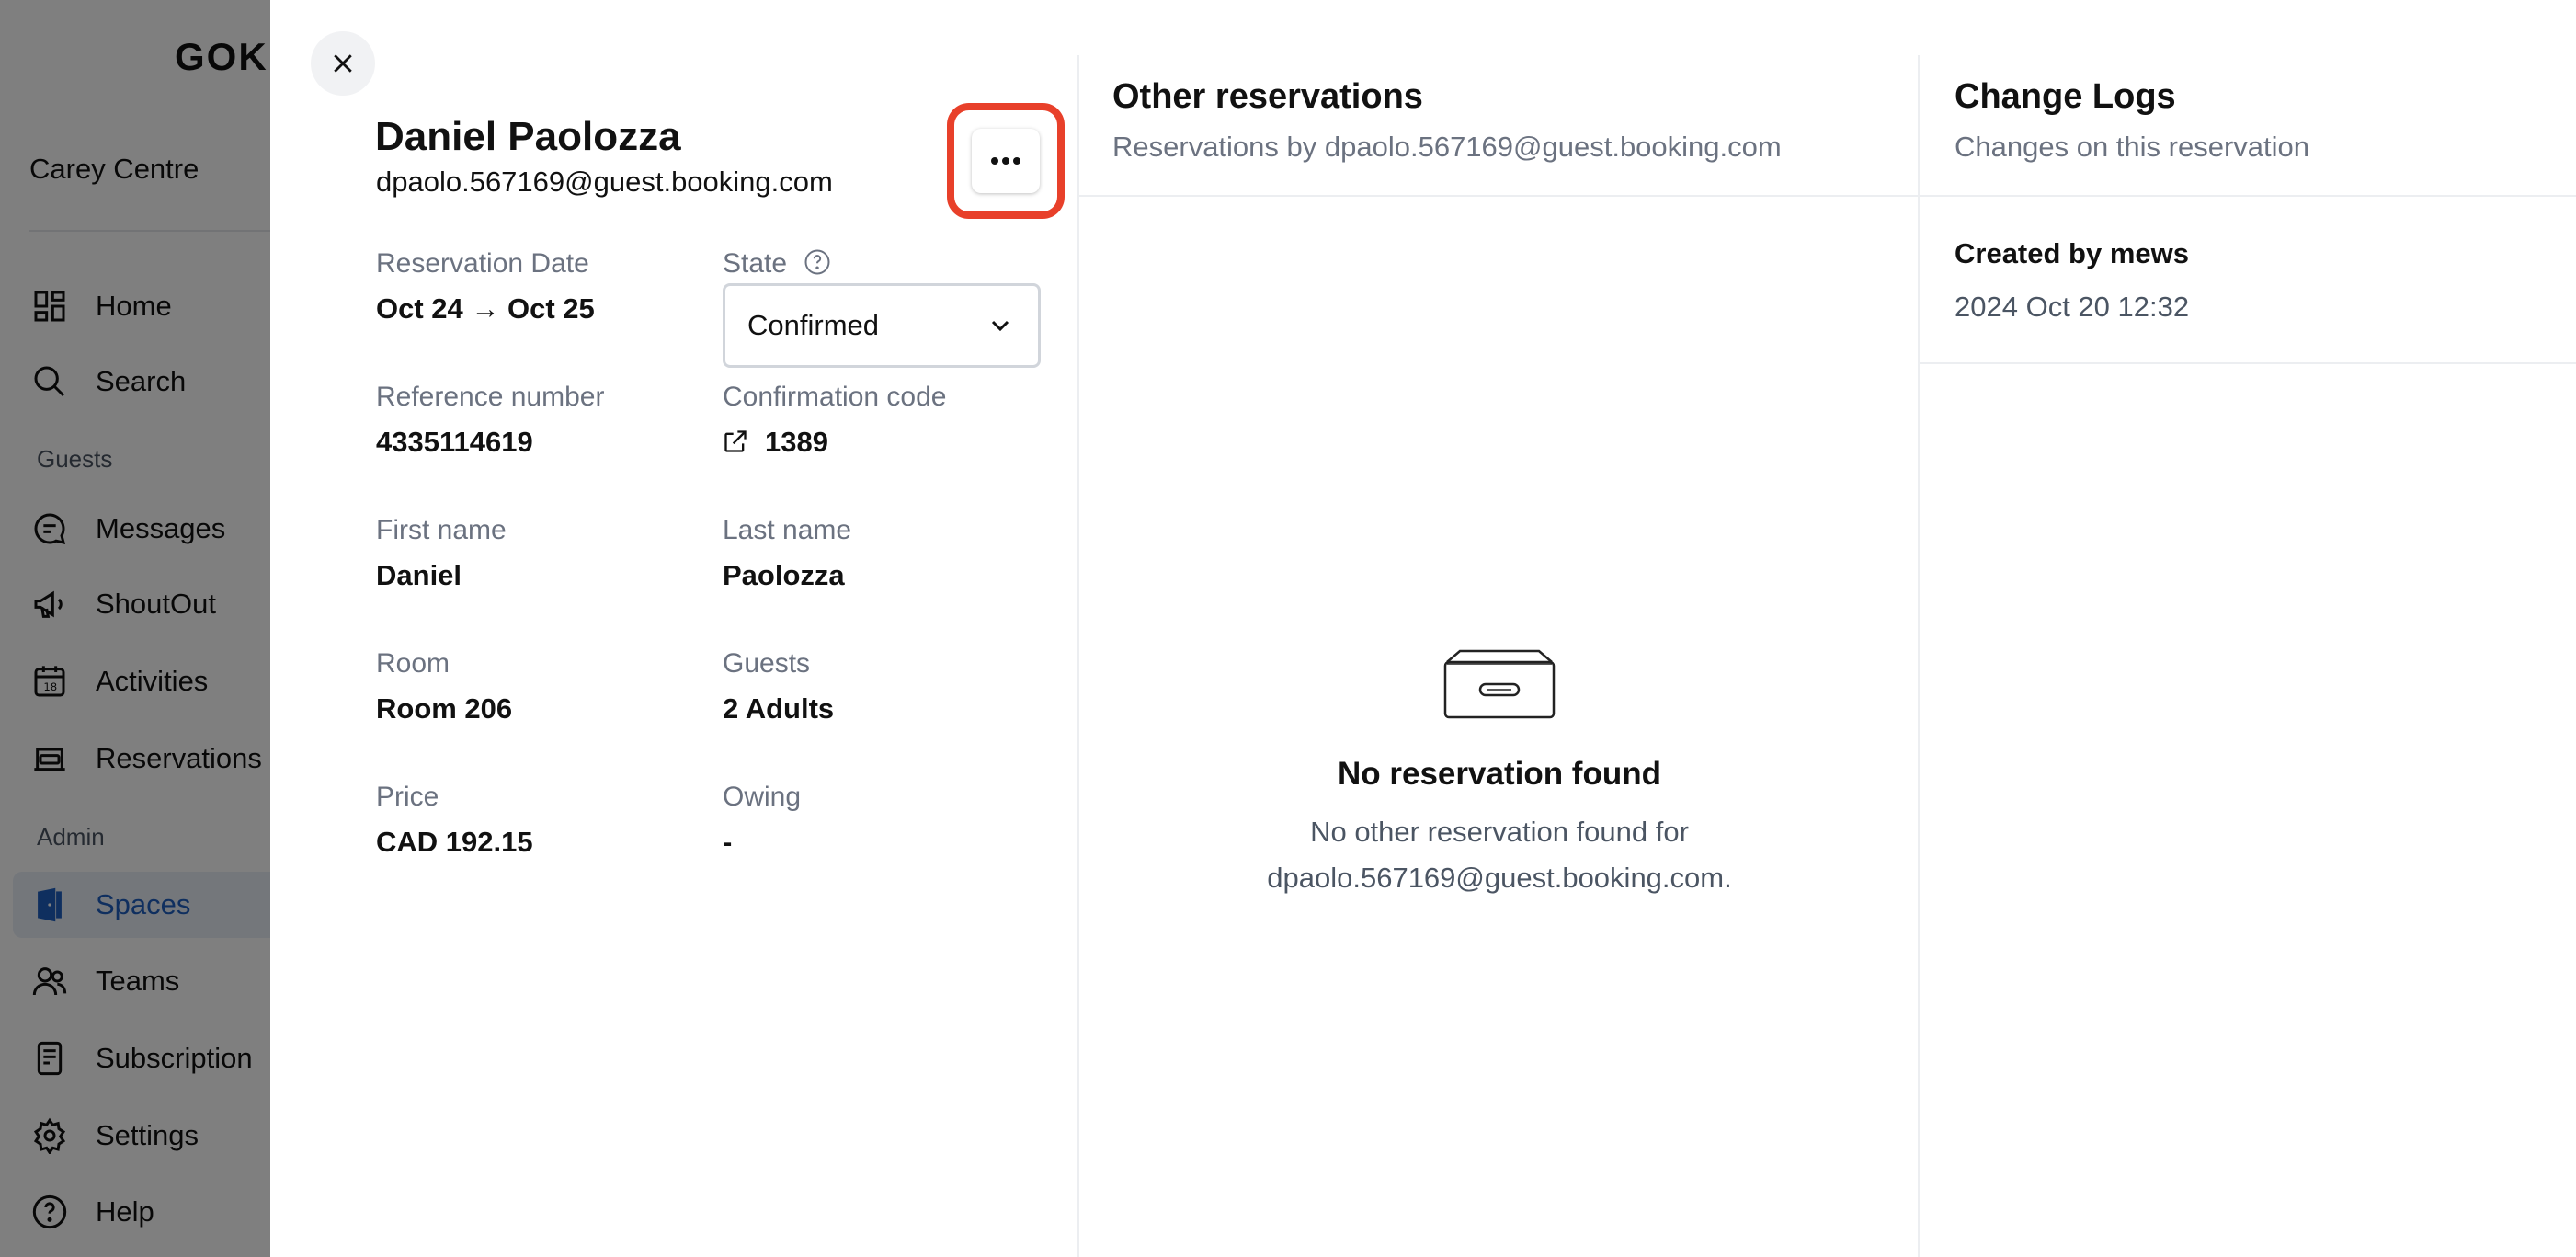  Describe the element at coordinates (2072, 253) in the screenshot. I see `log-entry-title: Created by mews` at that location.